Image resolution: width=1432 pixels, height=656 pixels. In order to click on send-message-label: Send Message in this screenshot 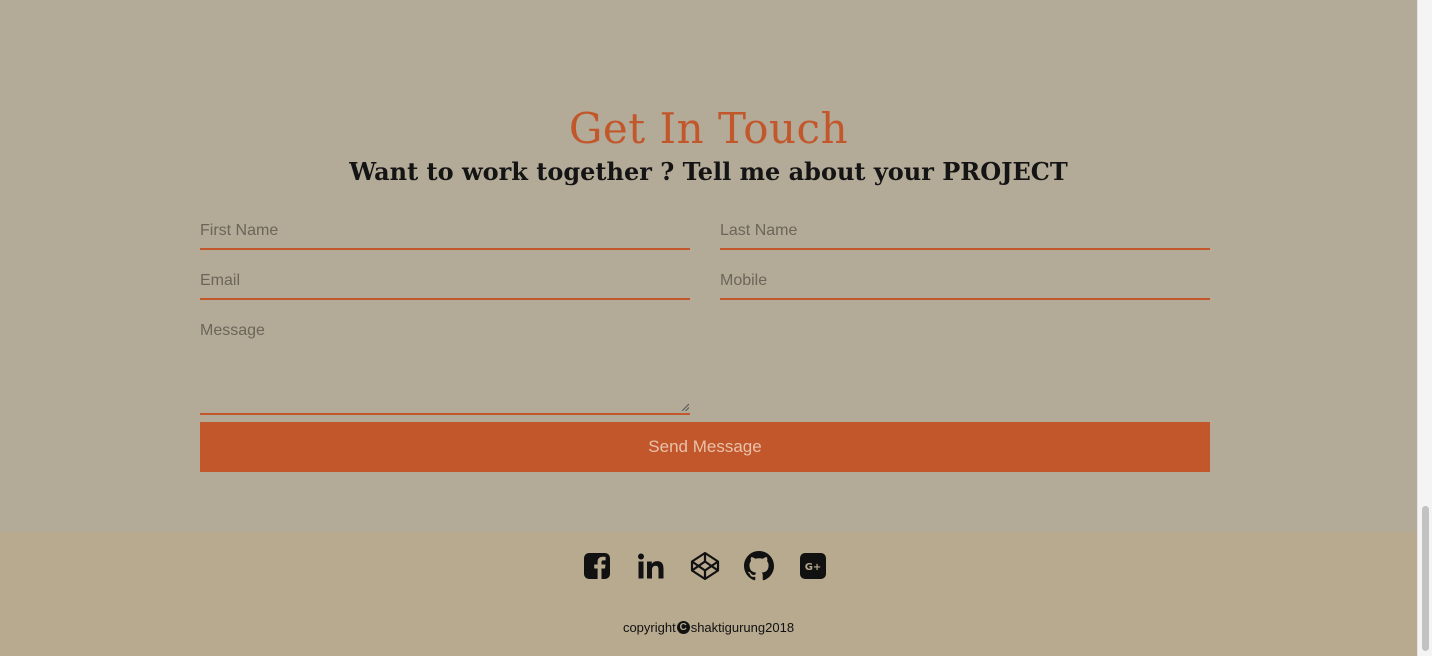, I will do `click(705, 446)`.